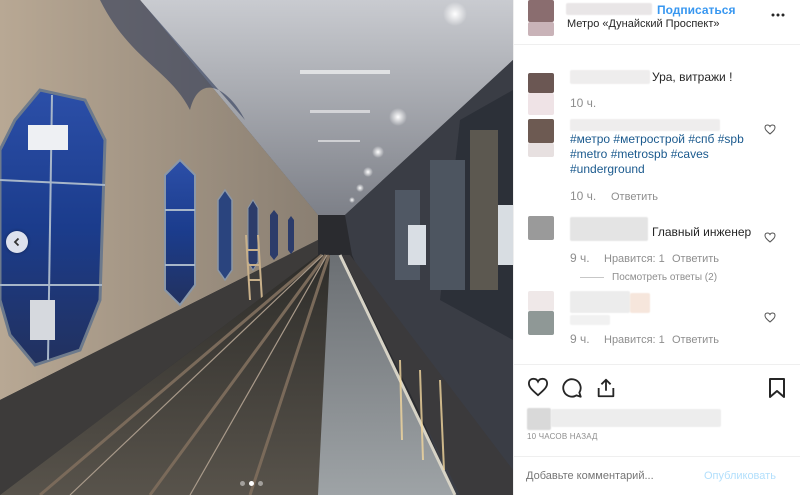 Image resolution: width=800 pixels, height=496 pixels. I want to click on likes-text-redacted, so click(636, 418).